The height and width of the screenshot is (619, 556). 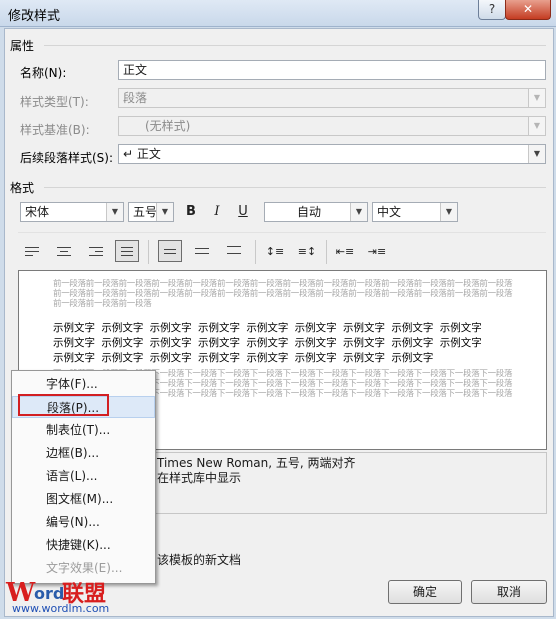 What do you see at coordinates (332, 70) in the screenshot?
I see `name-field: 正文` at bounding box center [332, 70].